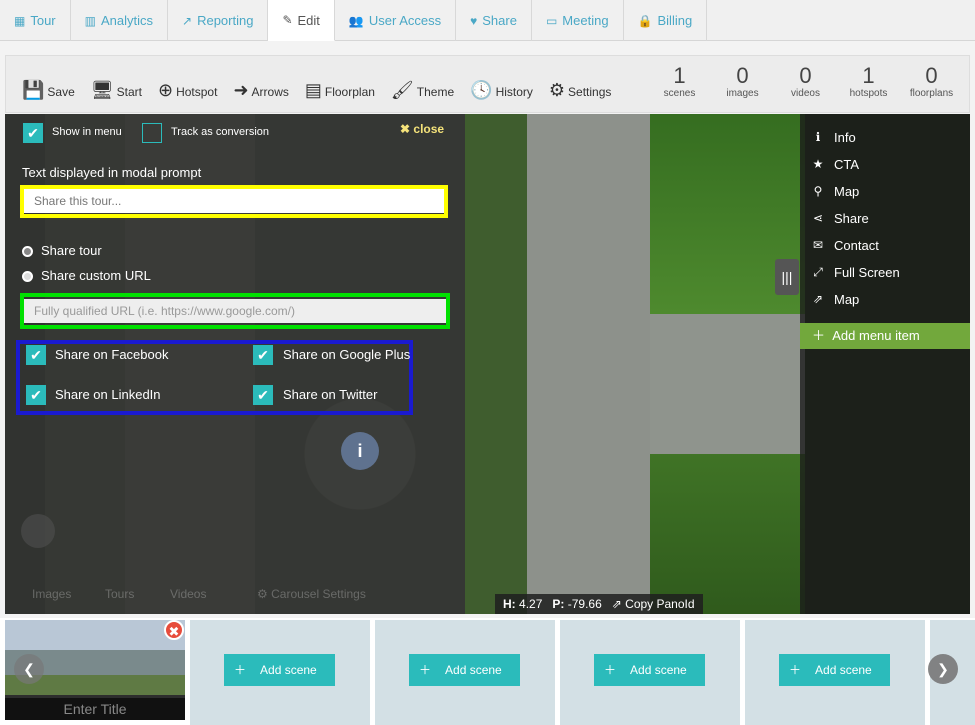 The width and height of the screenshot is (975, 725). Describe the element at coordinates (818, 137) in the screenshot. I see `info-icon: ℹ` at that location.